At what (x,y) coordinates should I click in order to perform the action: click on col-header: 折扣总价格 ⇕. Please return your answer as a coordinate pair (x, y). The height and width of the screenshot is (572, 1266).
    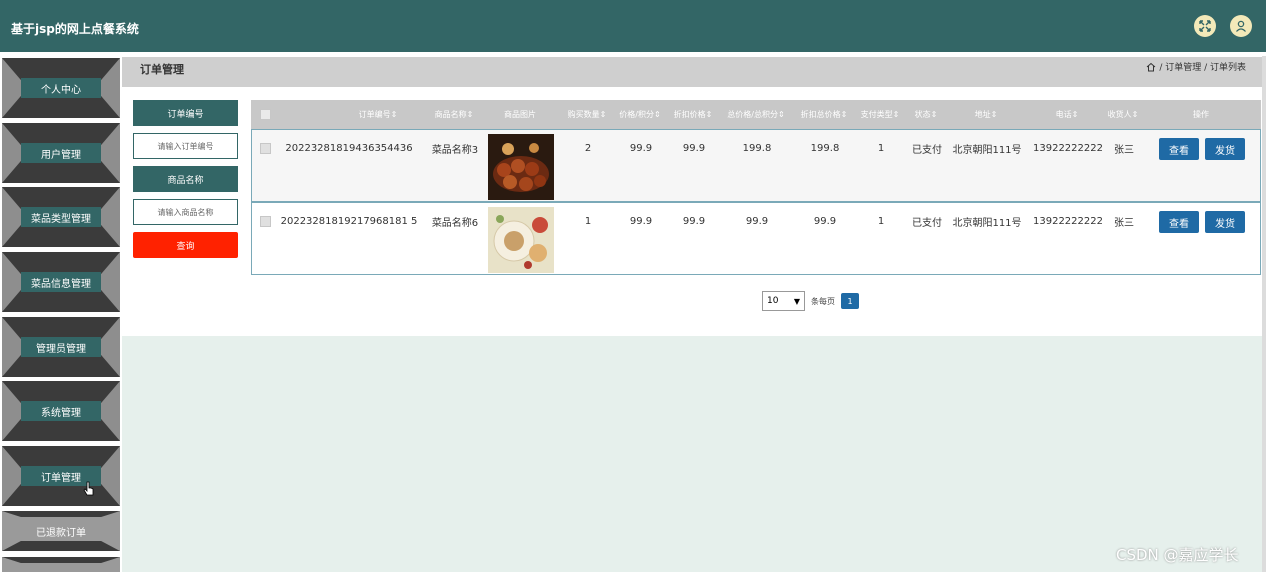
    Looking at the image, I should click on (824, 114).